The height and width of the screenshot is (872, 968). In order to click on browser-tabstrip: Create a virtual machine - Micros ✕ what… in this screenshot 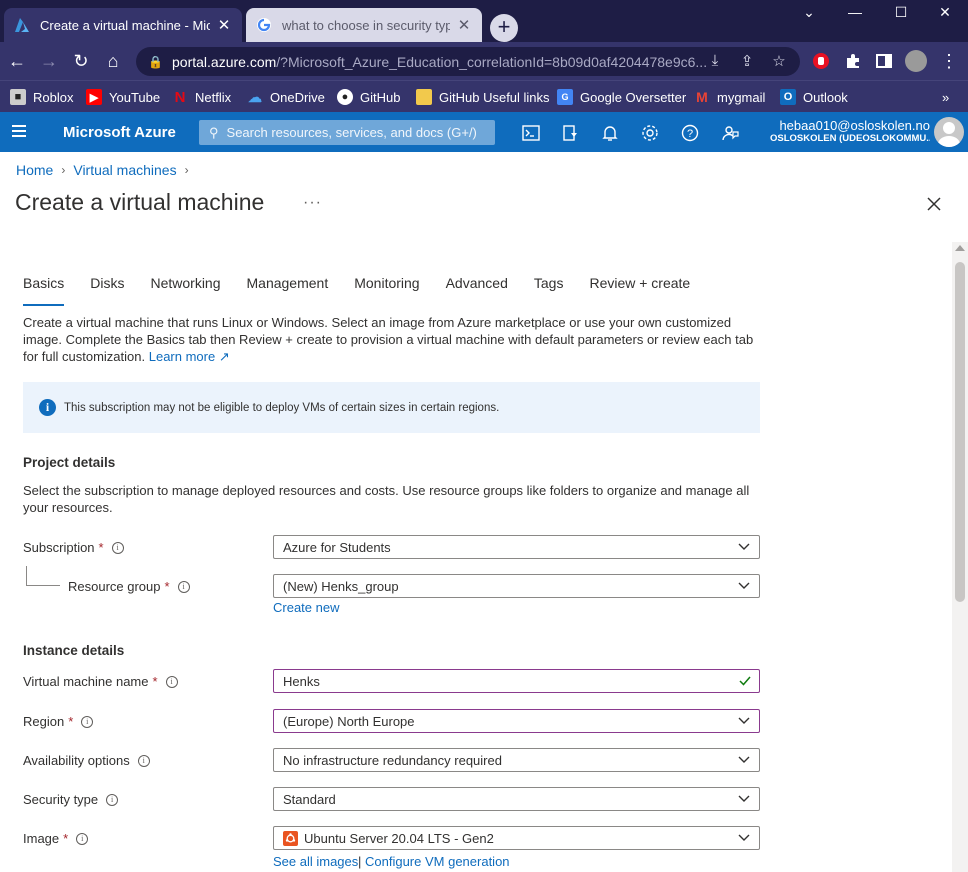, I will do `click(484, 21)`.